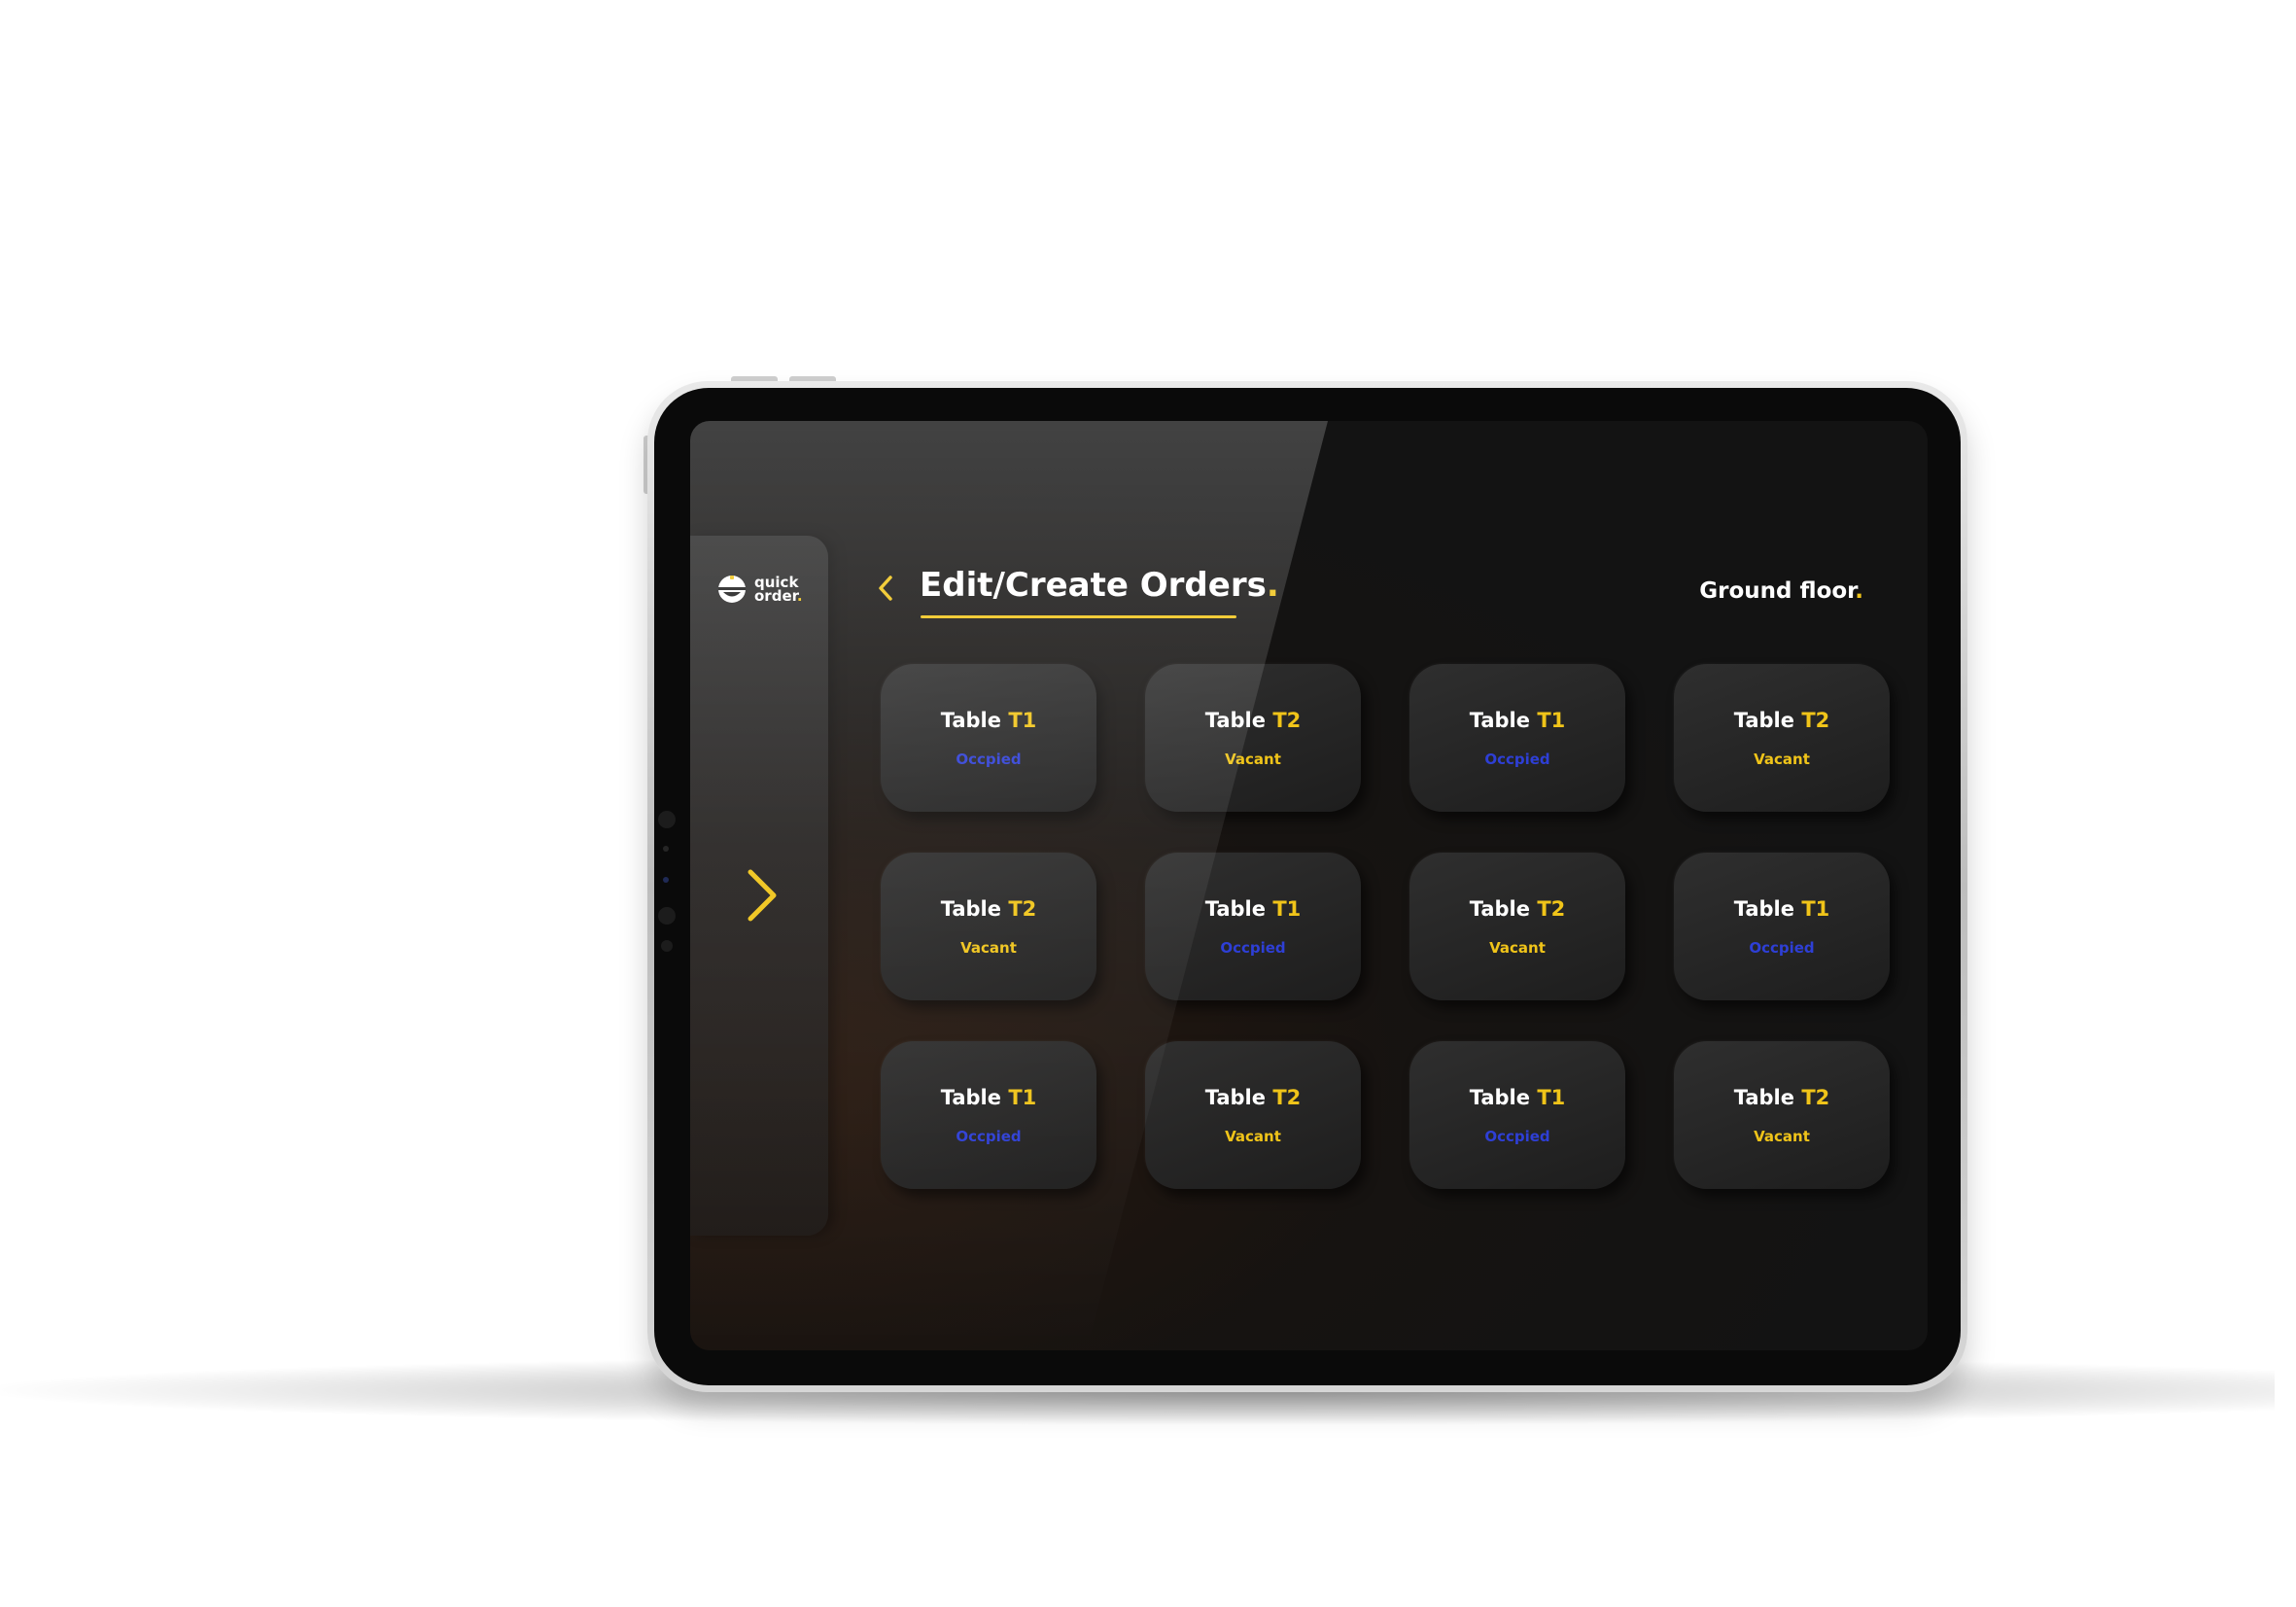 The image size is (2296, 1607). Describe the element at coordinates (778, 596) in the screenshot. I see `logo-line-order: order.` at that location.